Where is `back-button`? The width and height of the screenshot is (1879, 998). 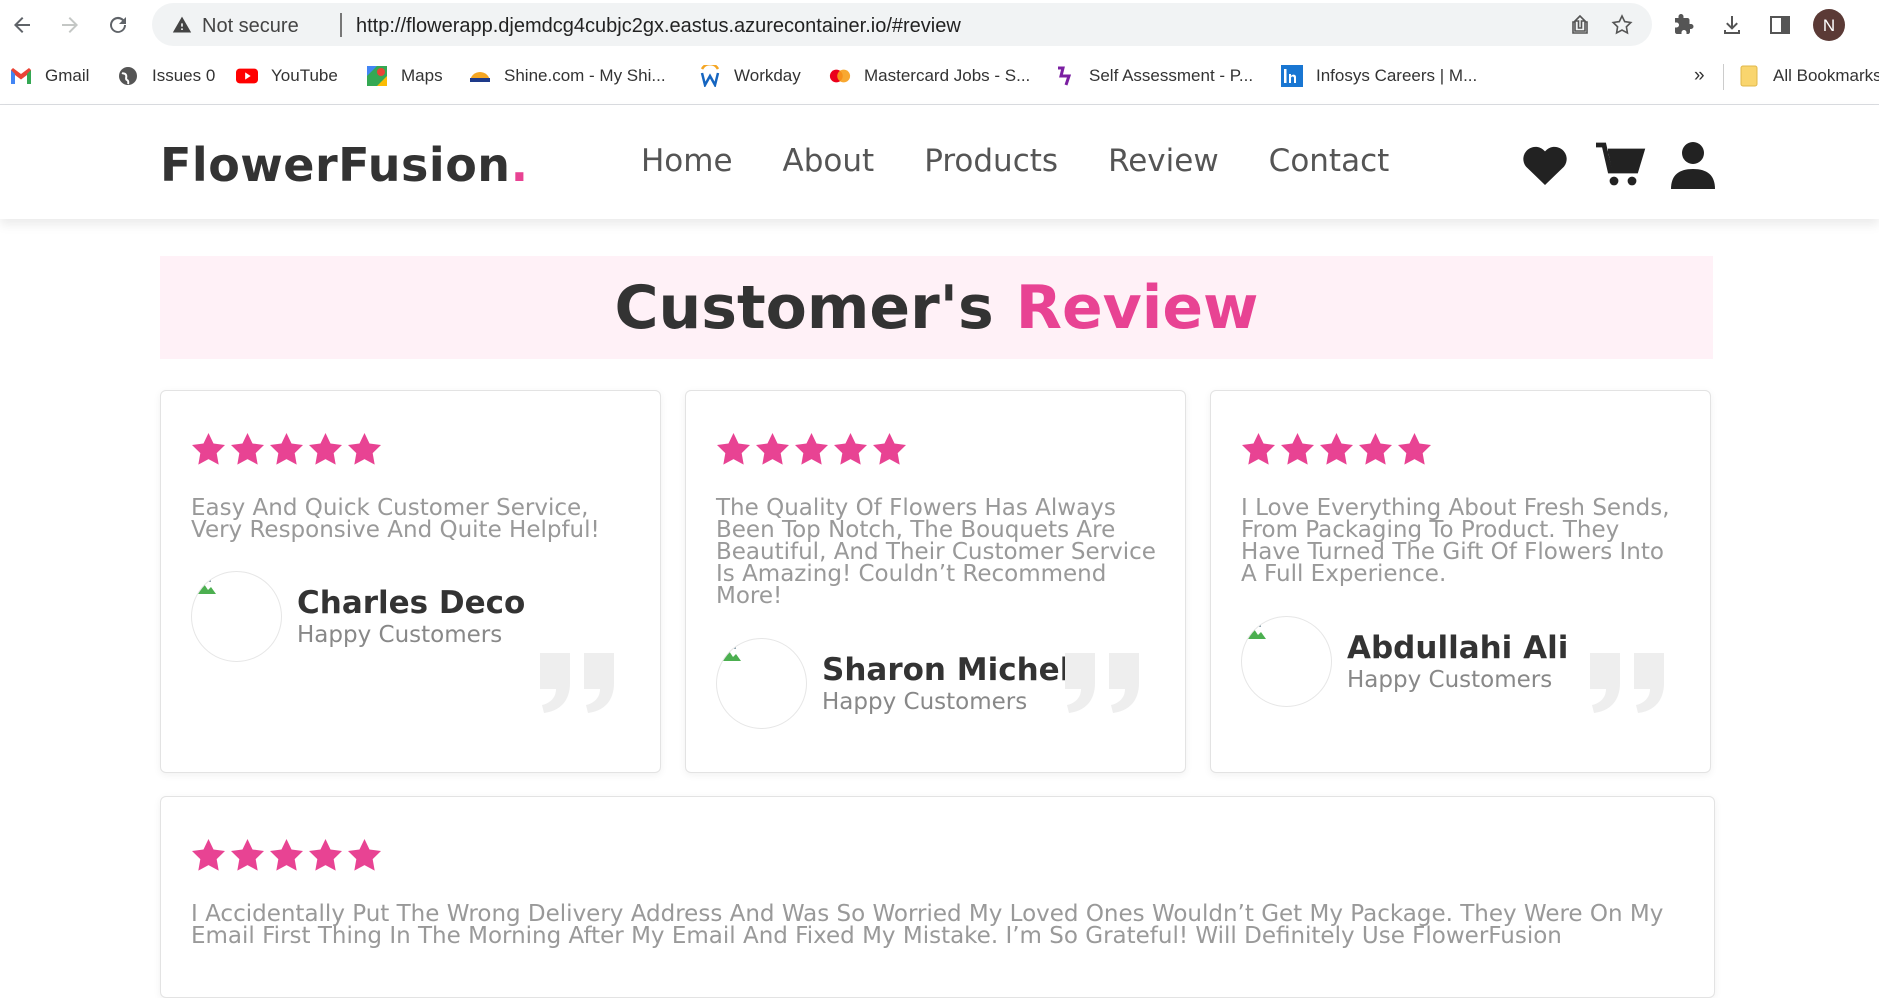
back-button is located at coordinates (22, 25).